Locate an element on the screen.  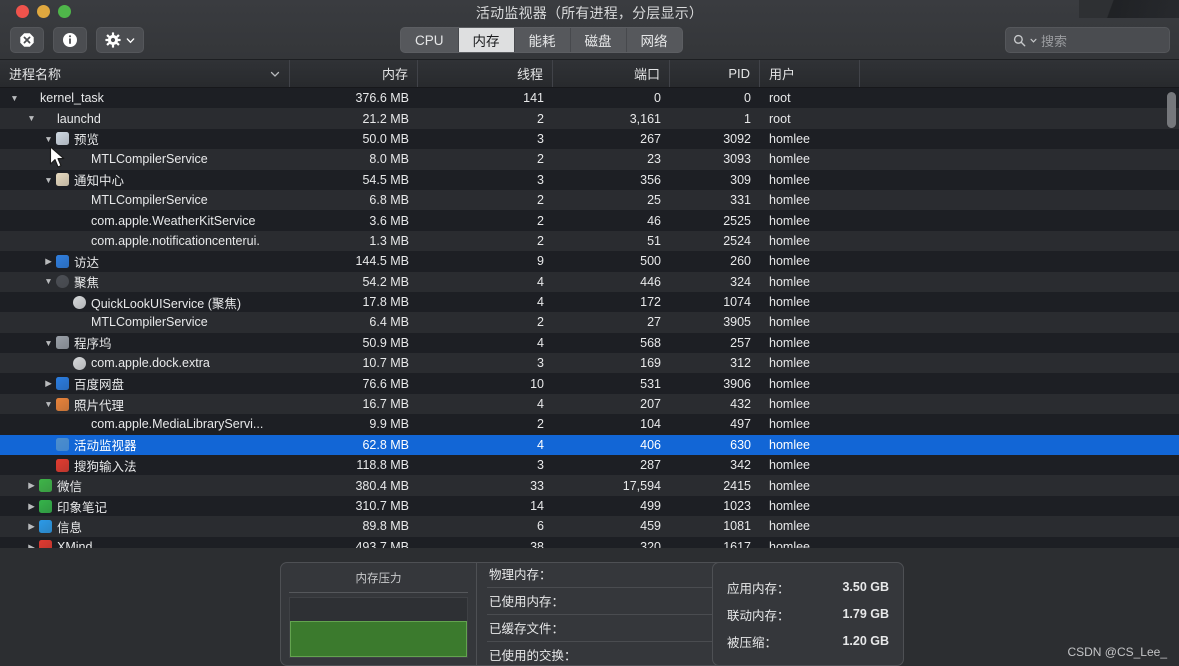
table-row: ▶ 微信 380.4 MB 33 17,594 2415 homlee is located at coordinates (589, 485).